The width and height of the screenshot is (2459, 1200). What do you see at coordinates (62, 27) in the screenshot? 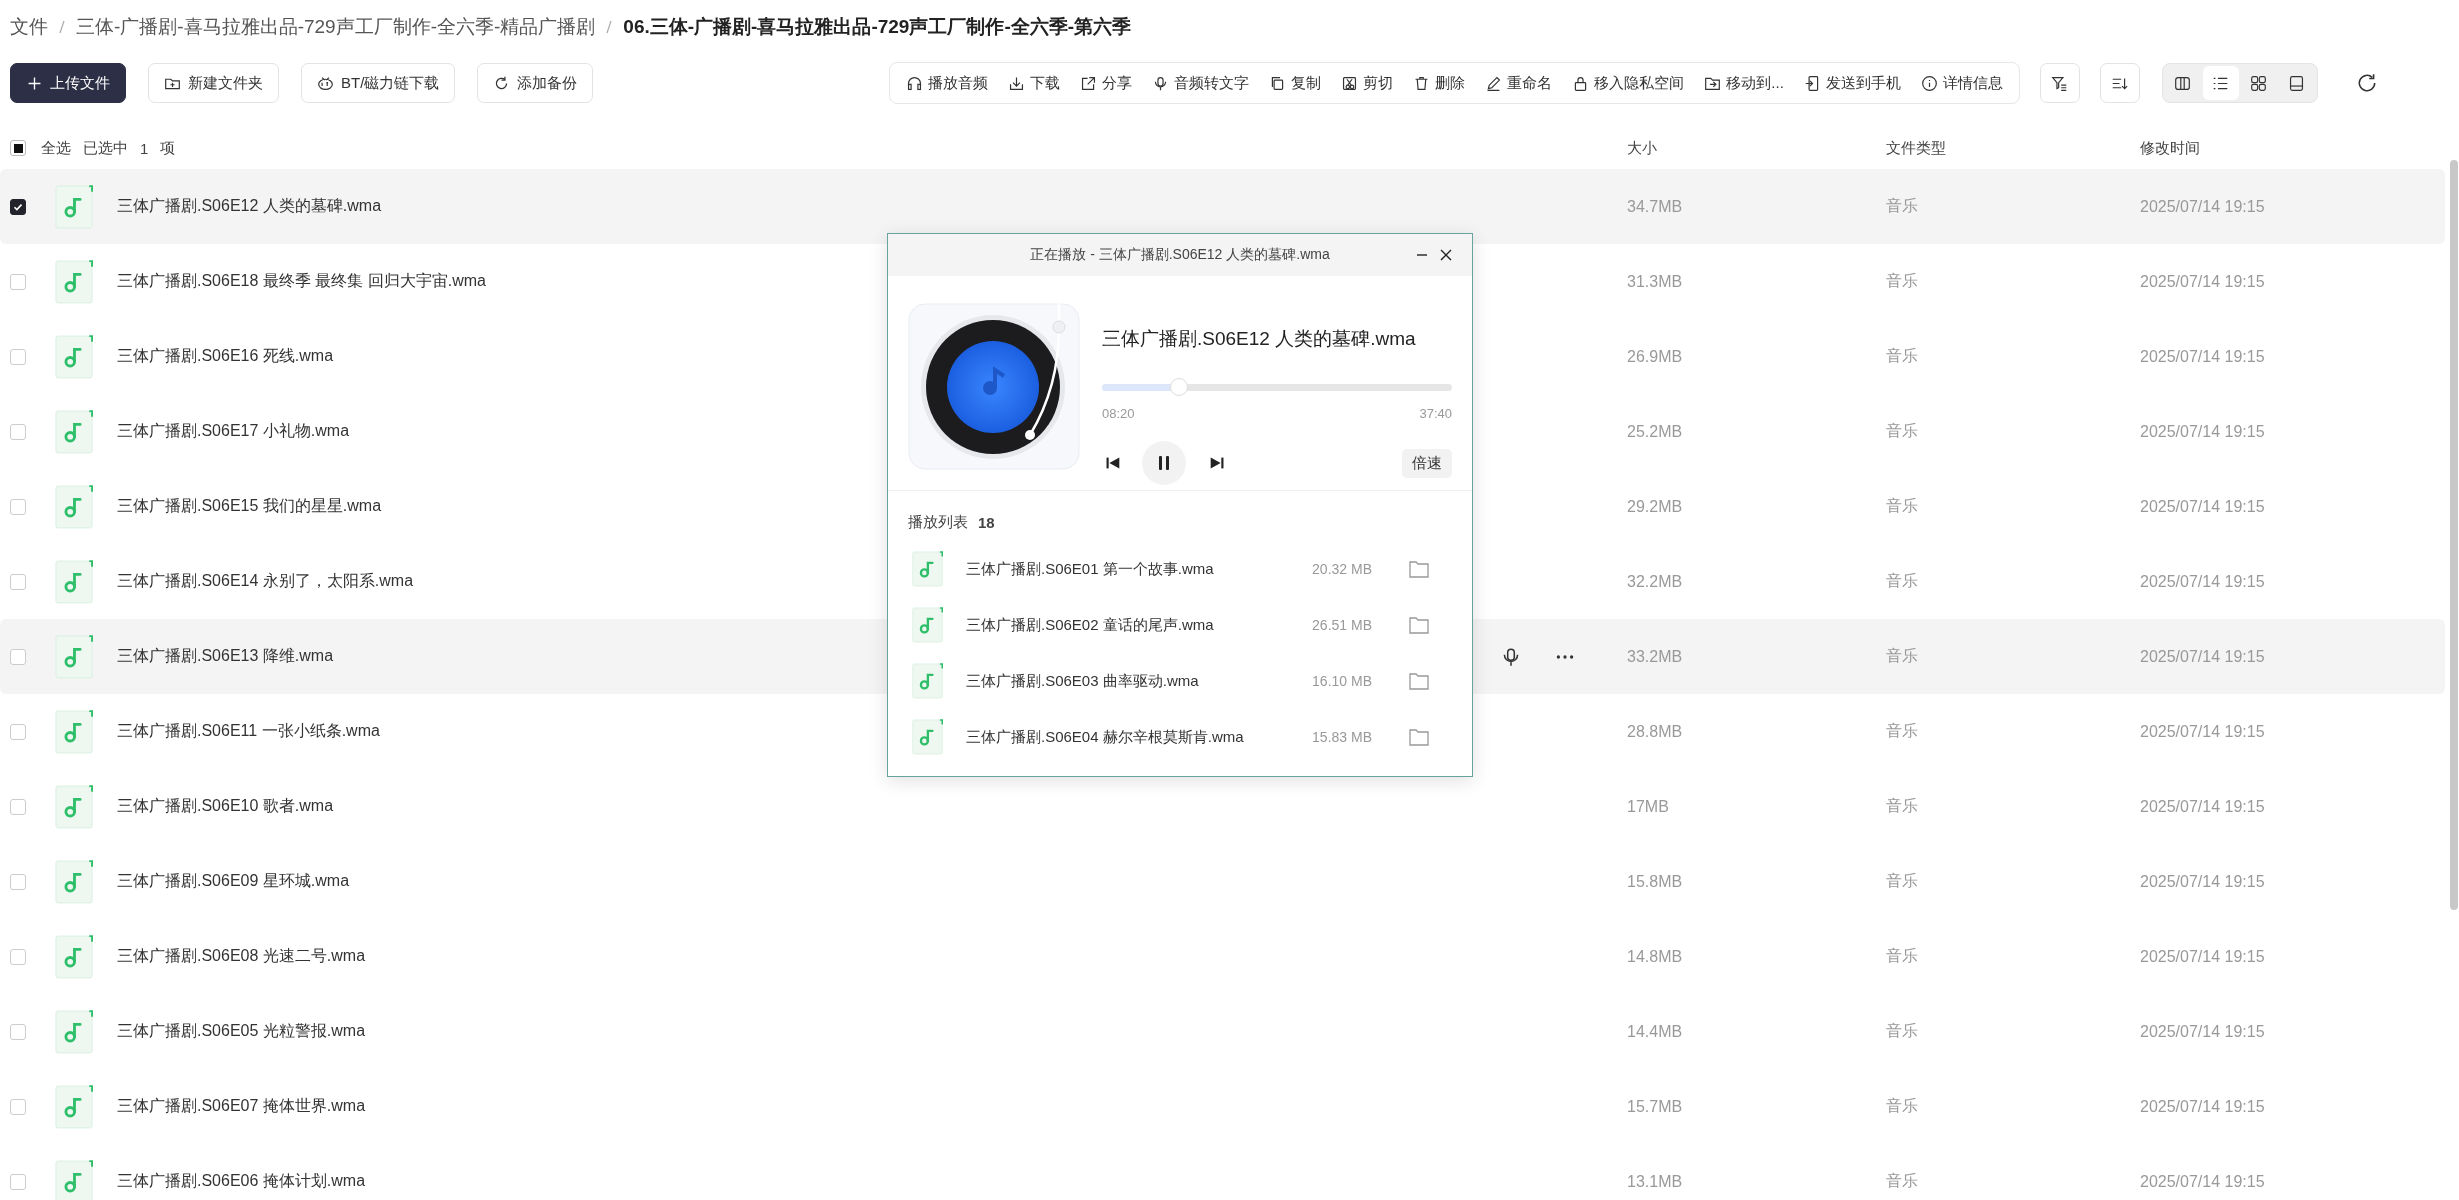
I see `breadcrumb-separator-icon` at bounding box center [62, 27].